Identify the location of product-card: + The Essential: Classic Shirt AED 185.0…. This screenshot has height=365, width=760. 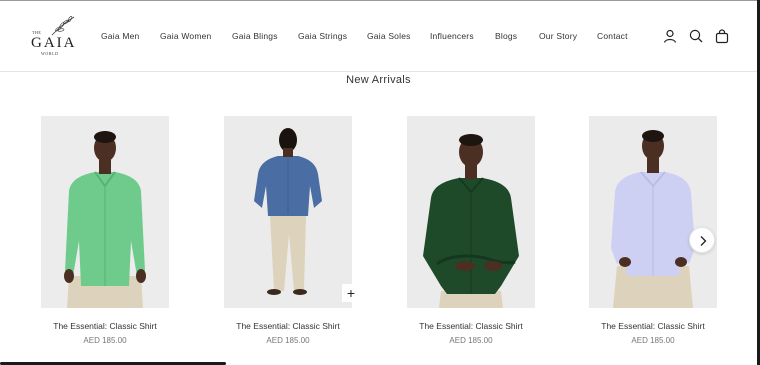
(292, 230).